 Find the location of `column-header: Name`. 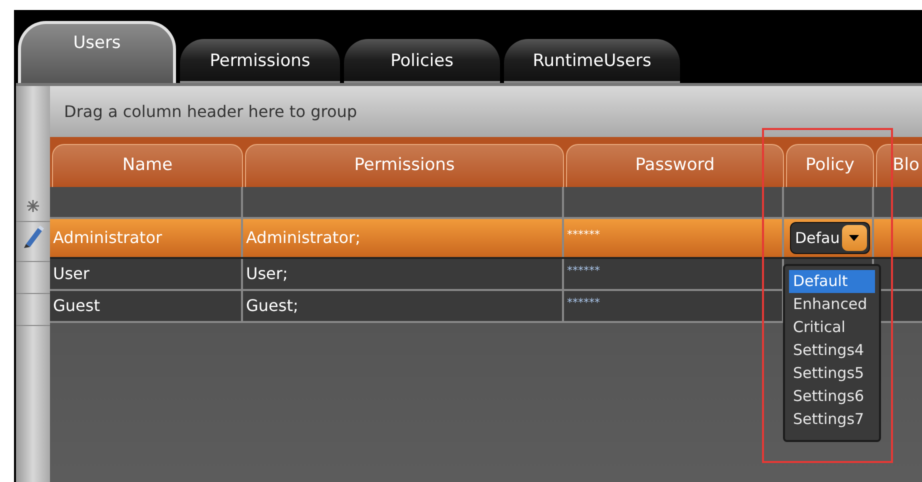

column-header: Name is located at coordinates (147, 165).